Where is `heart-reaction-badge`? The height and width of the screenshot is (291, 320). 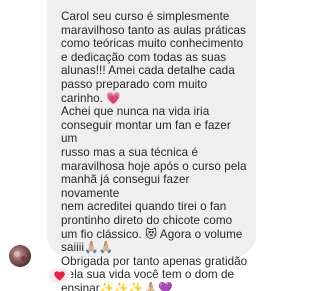
heart-reaction-badge is located at coordinates (59, 275).